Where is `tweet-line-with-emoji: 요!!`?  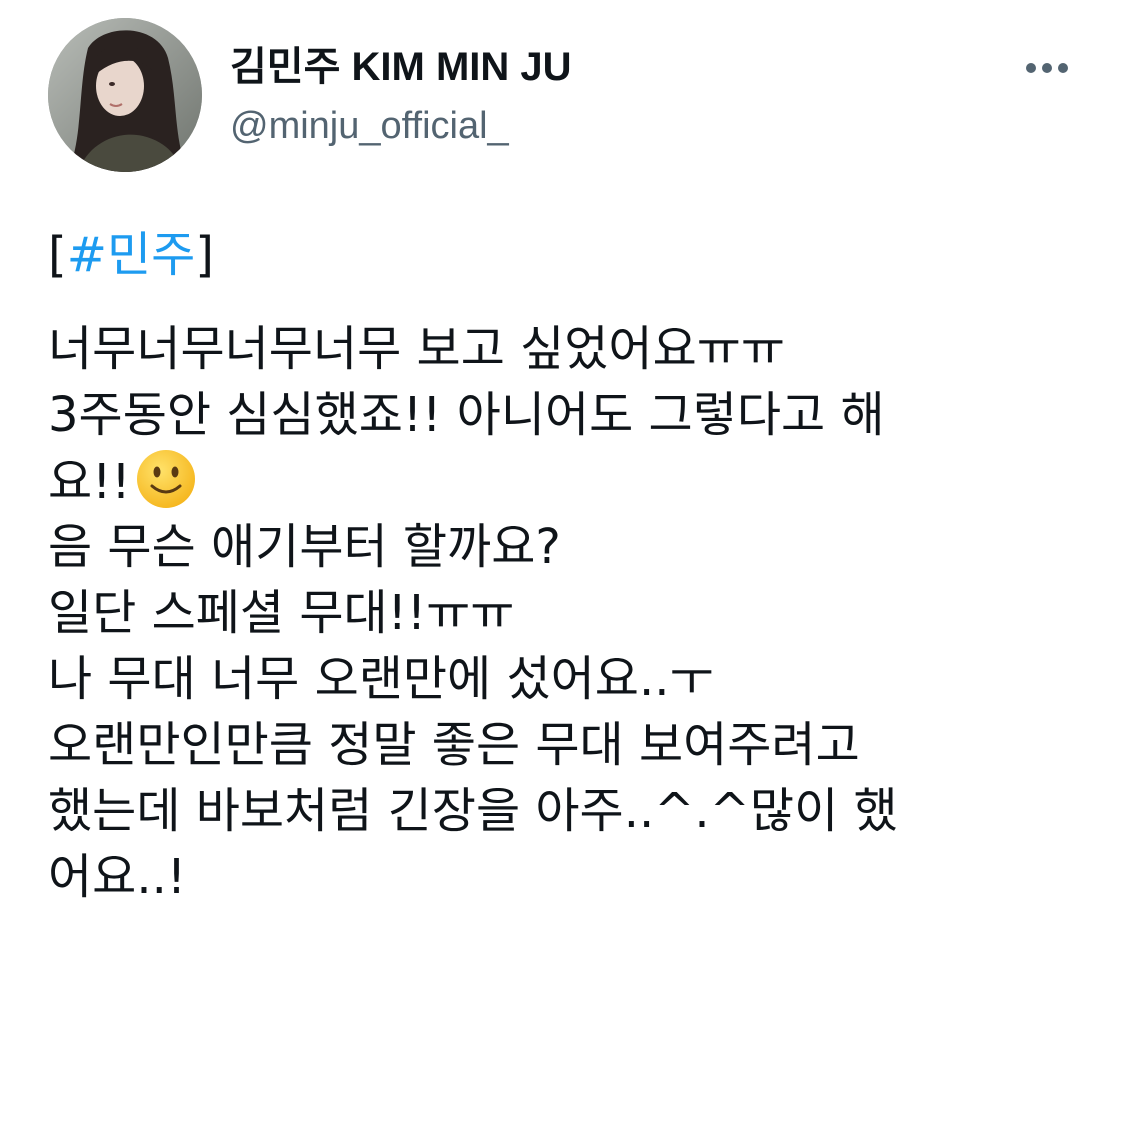 tweet-line-with-emoji: 요!! is located at coordinates (568, 481).